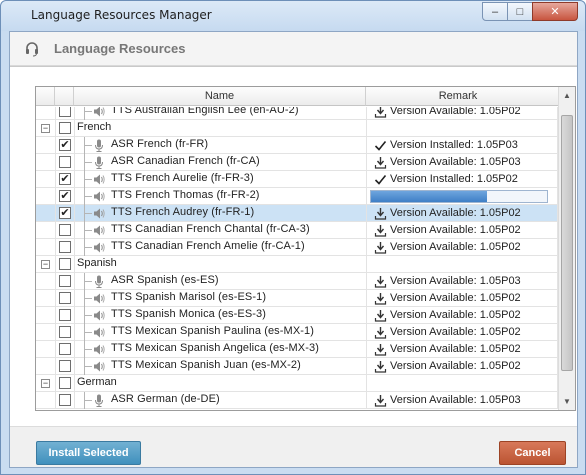 This screenshot has height=475, width=586. I want to click on remark-column-header: Remark, so click(458, 96).